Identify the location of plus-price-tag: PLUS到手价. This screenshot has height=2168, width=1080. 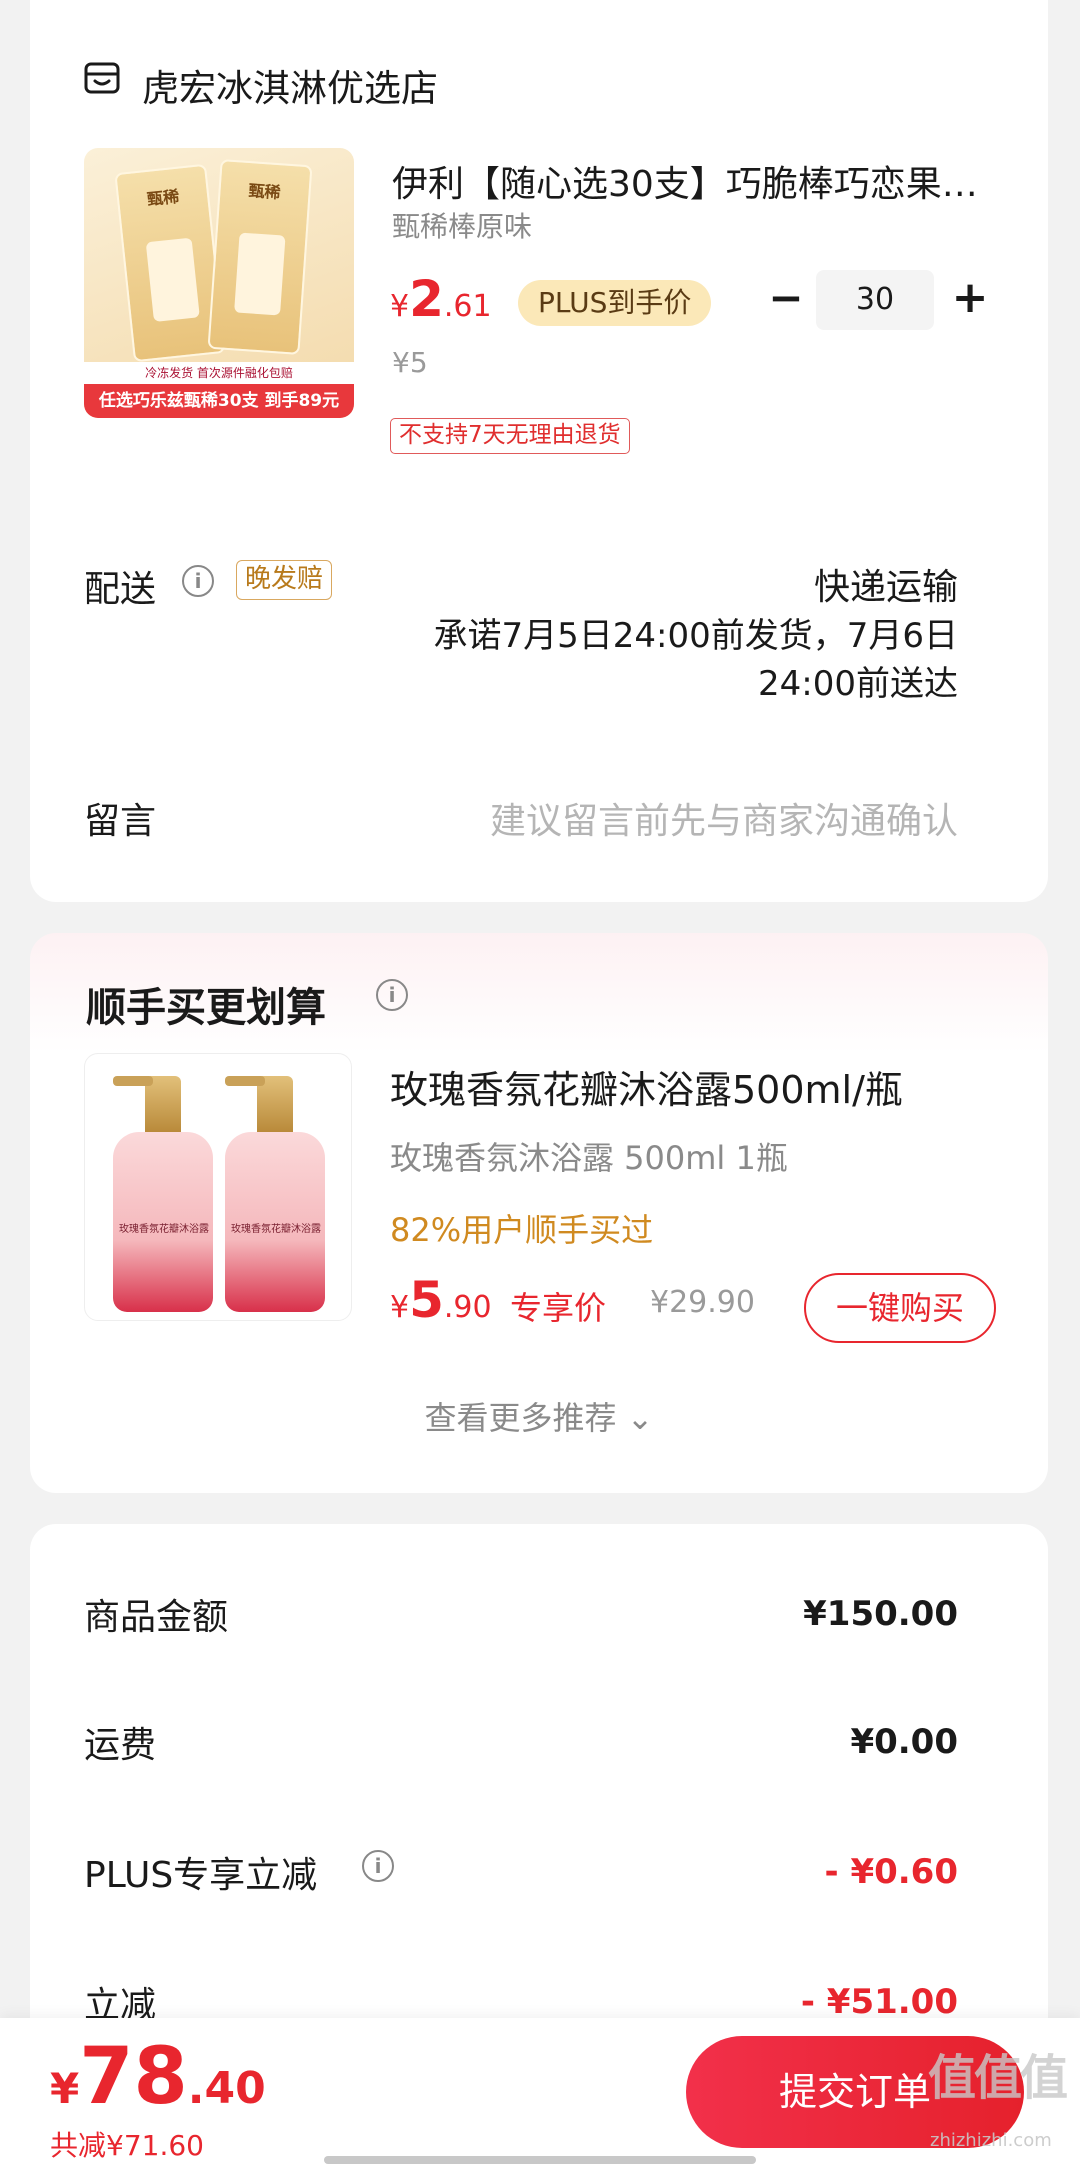
(615, 303).